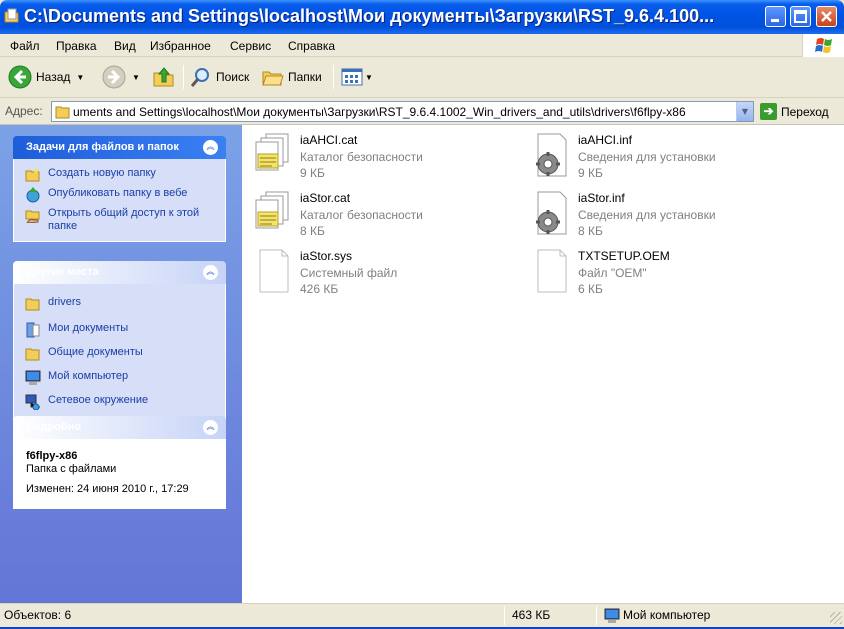 Image resolution: width=844 pixels, height=629 pixels. Describe the element at coordinates (20, 77) in the screenshot. I see `back-arrow-icon` at that location.